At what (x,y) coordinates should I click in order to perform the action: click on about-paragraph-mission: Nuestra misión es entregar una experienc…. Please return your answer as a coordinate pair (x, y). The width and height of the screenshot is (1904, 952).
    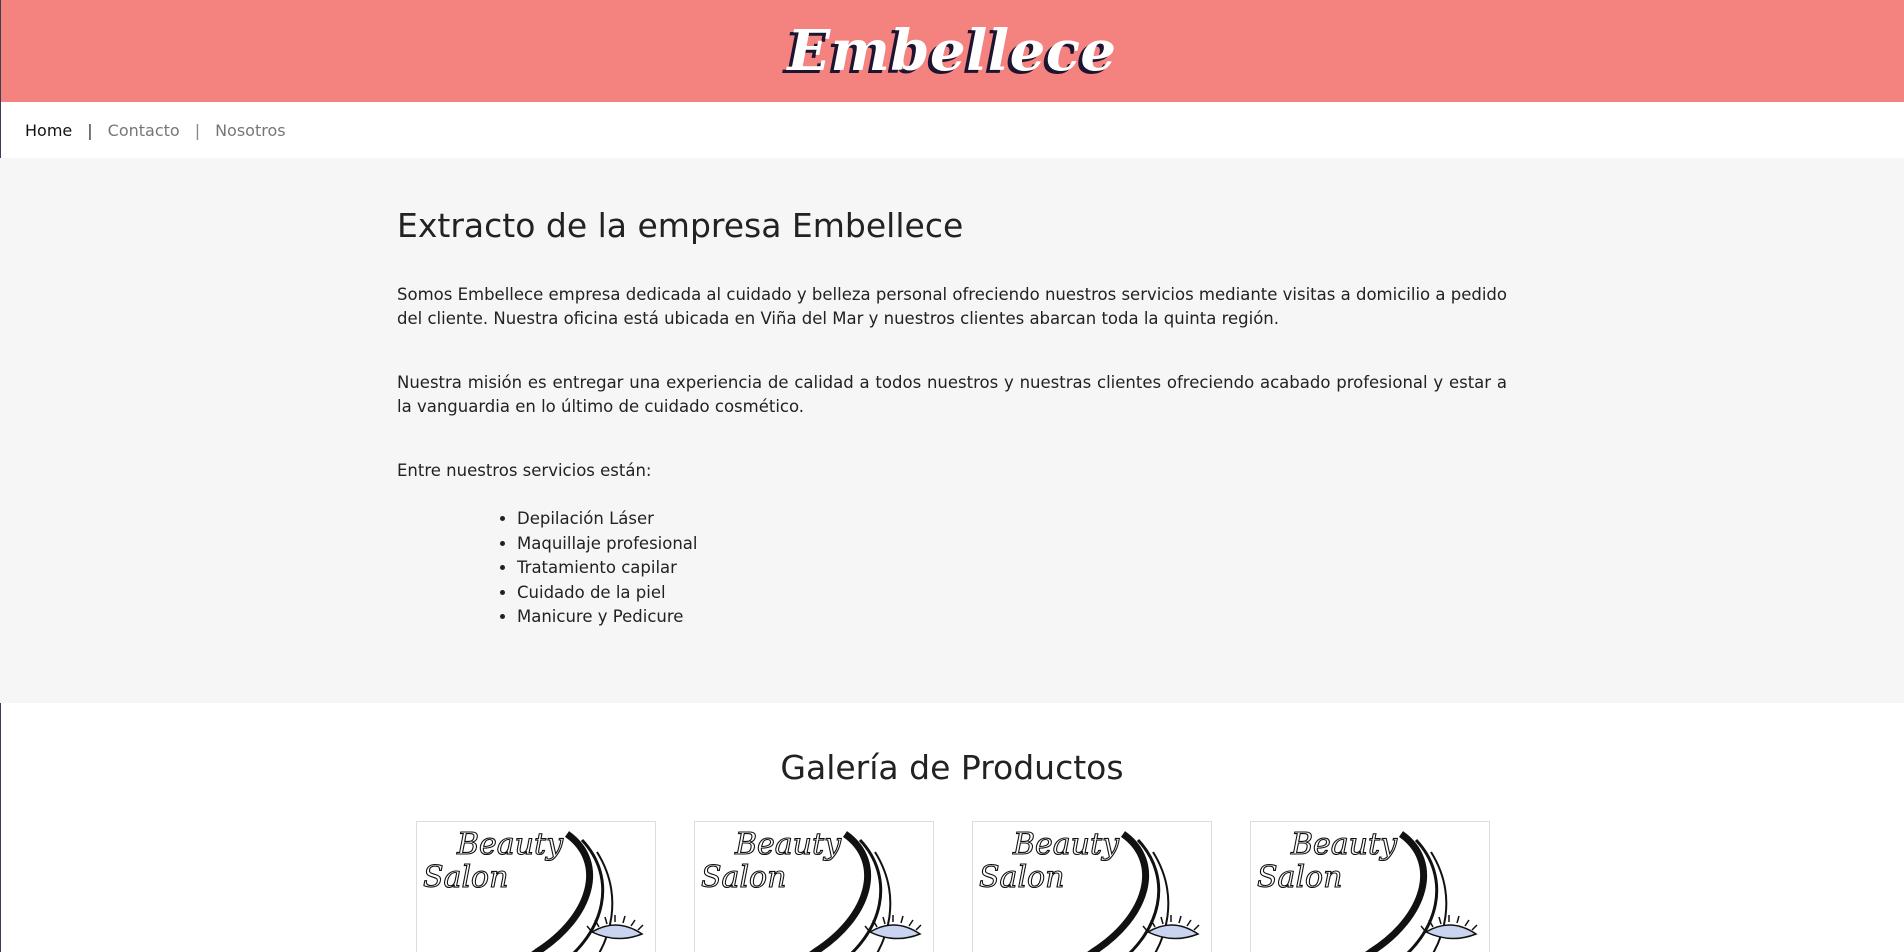
    Looking at the image, I should click on (952, 394).